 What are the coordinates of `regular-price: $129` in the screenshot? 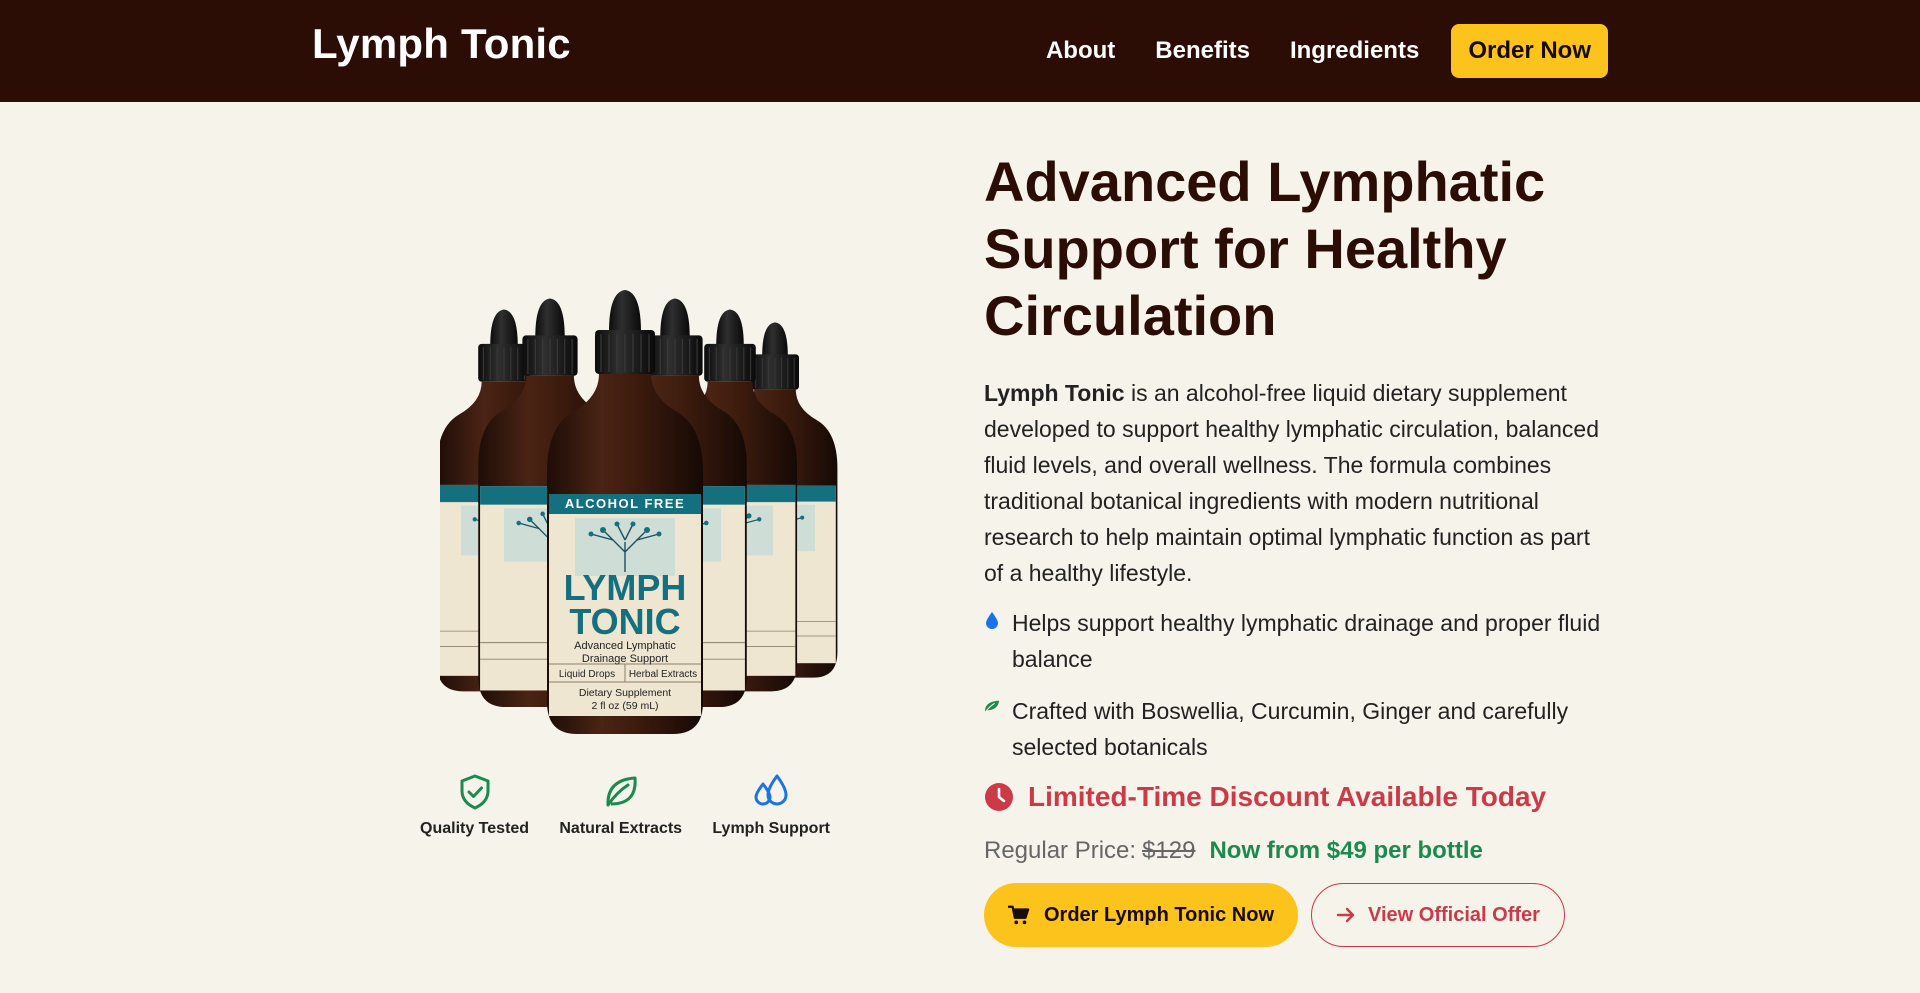 It's located at (1169, 850).